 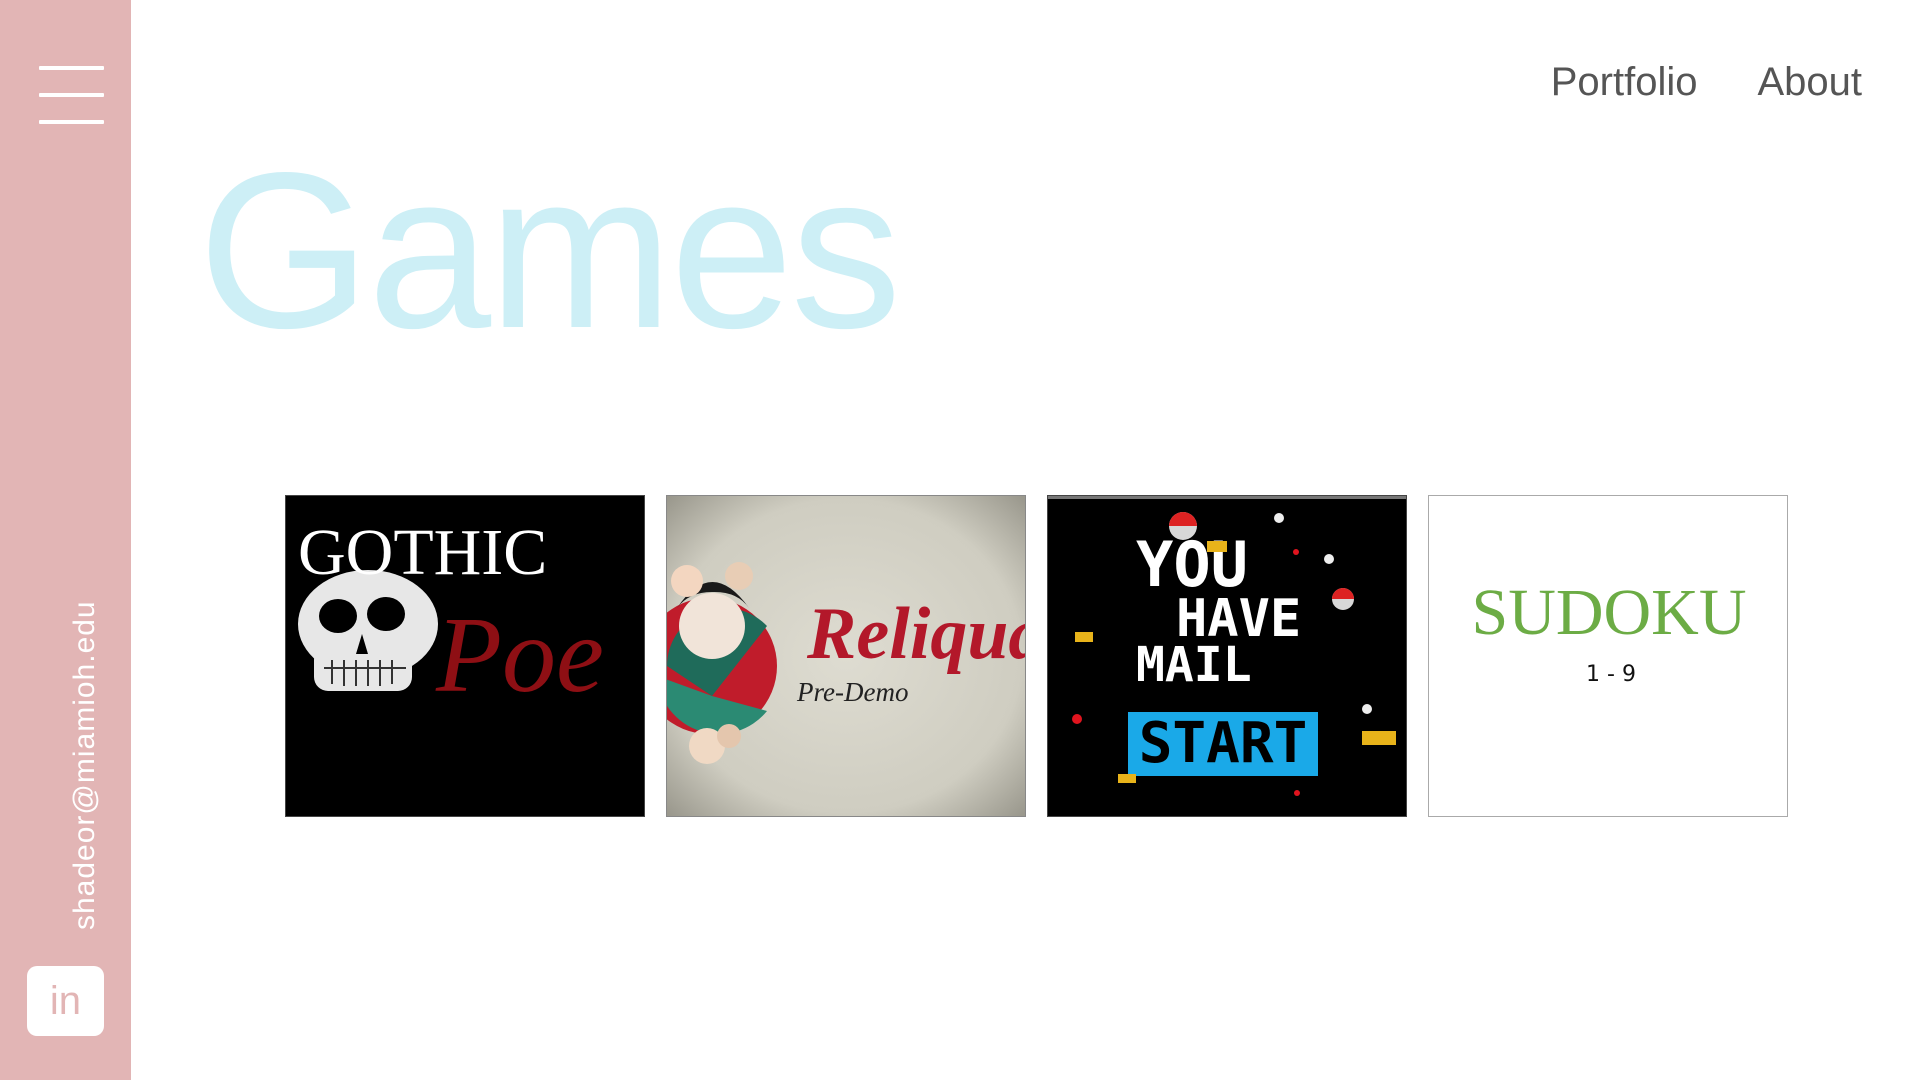 What do you see at coordinates (1624, 82) in the screenshot?
I see `nav-link-portfolio: Portfolio` at bounding box center [1624, 82].